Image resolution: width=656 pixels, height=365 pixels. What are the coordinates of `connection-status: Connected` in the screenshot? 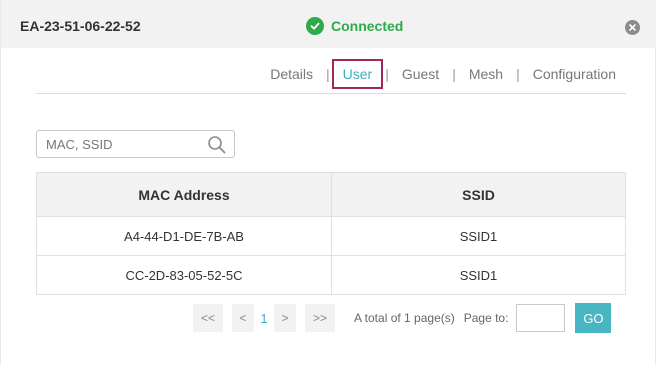 It's located at (354, 26).